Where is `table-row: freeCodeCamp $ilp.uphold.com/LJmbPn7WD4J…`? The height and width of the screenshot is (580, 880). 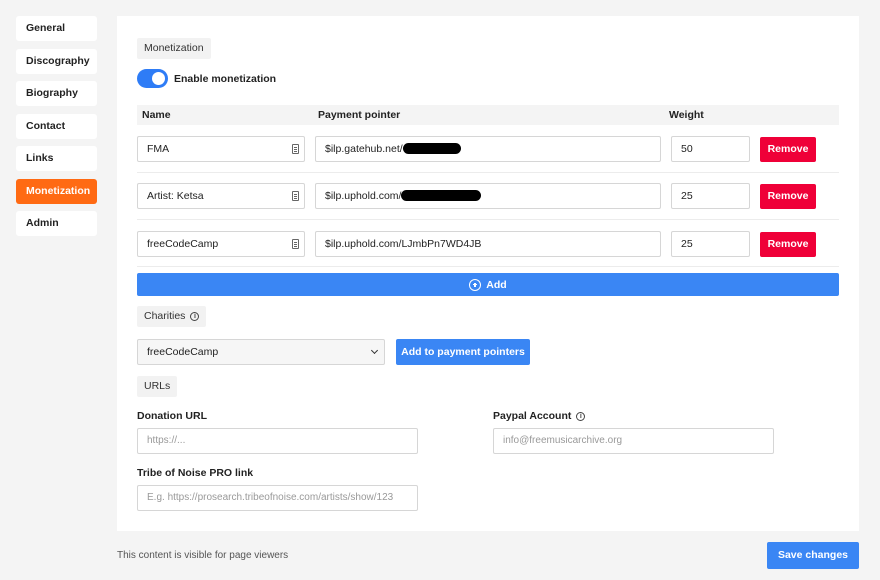 table-row: freeCodeCamp $ilp.uphold.com/LJmbPn7WD4J… is located at coordinates (488, 243).